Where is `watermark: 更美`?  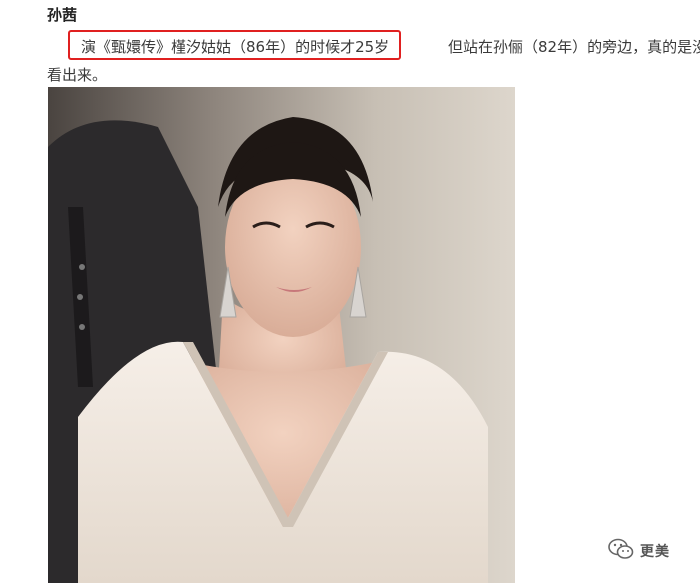
watermark: 更美 is located at coordinates (639, 551).